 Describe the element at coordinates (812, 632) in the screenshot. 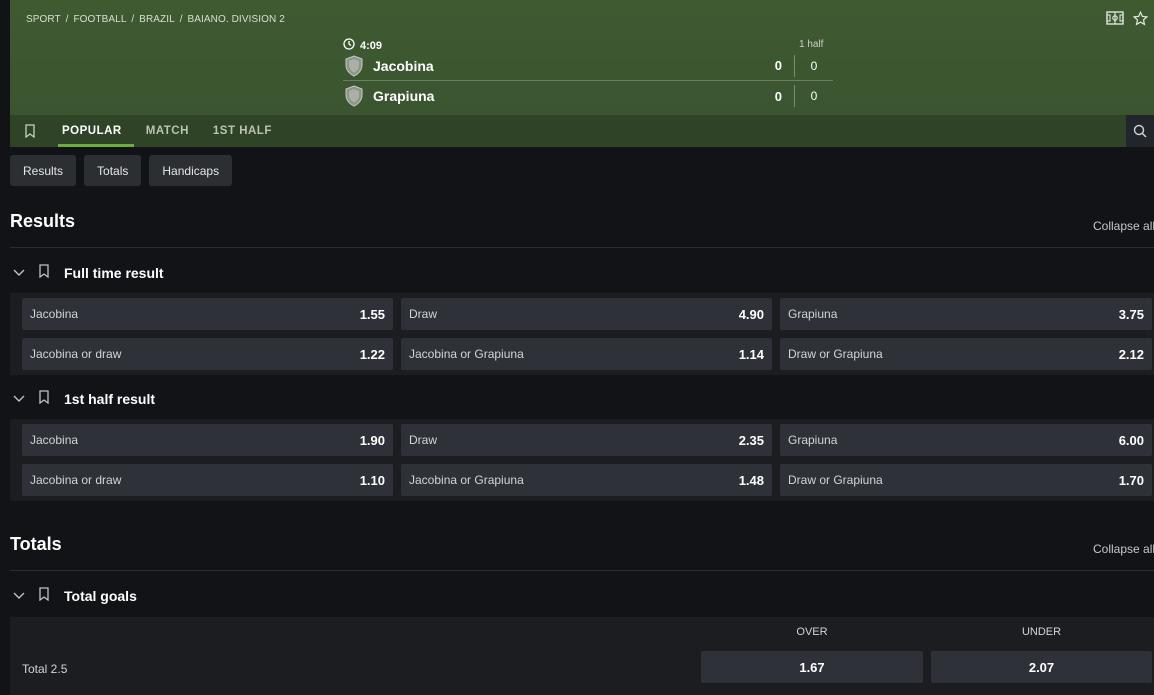

I see `column-header-over: OVER` at that location.